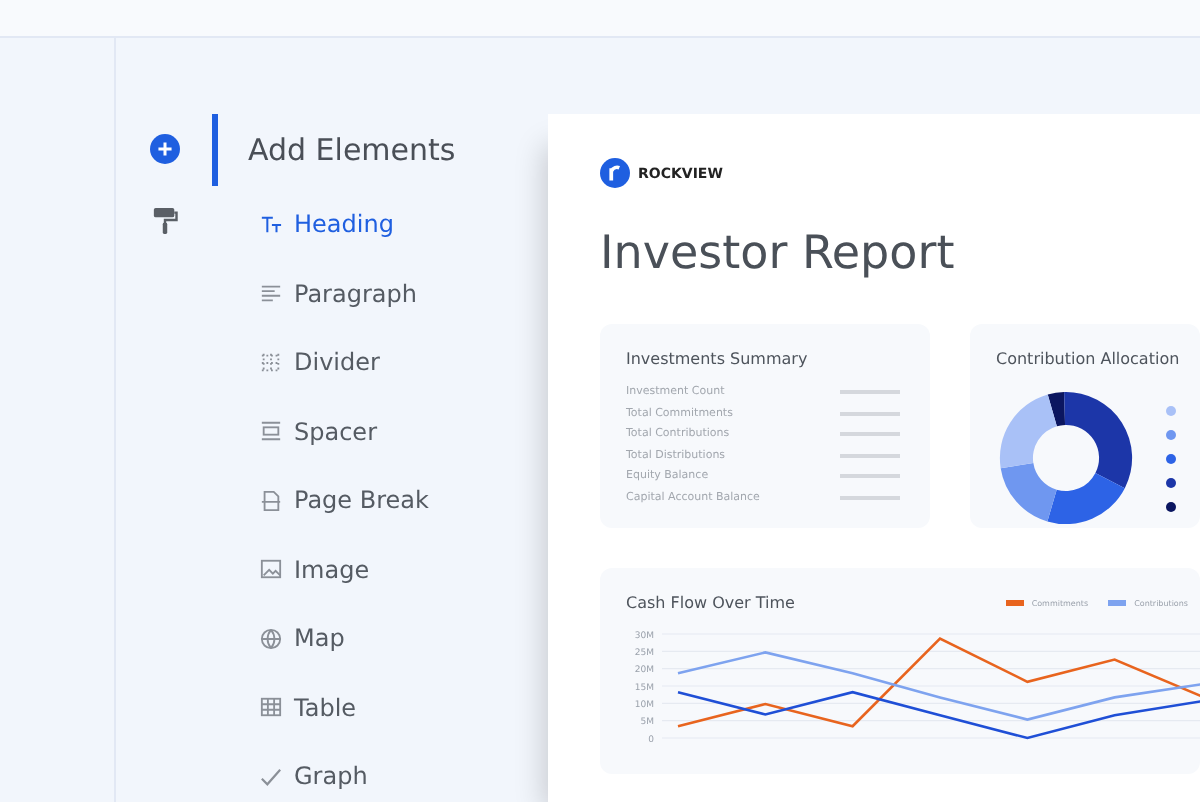 The height and width of the screenshot is (802, 1200). Describe the element at coordinates (404, 362) in the screenshot. I see `element-item: Divider` at that location.